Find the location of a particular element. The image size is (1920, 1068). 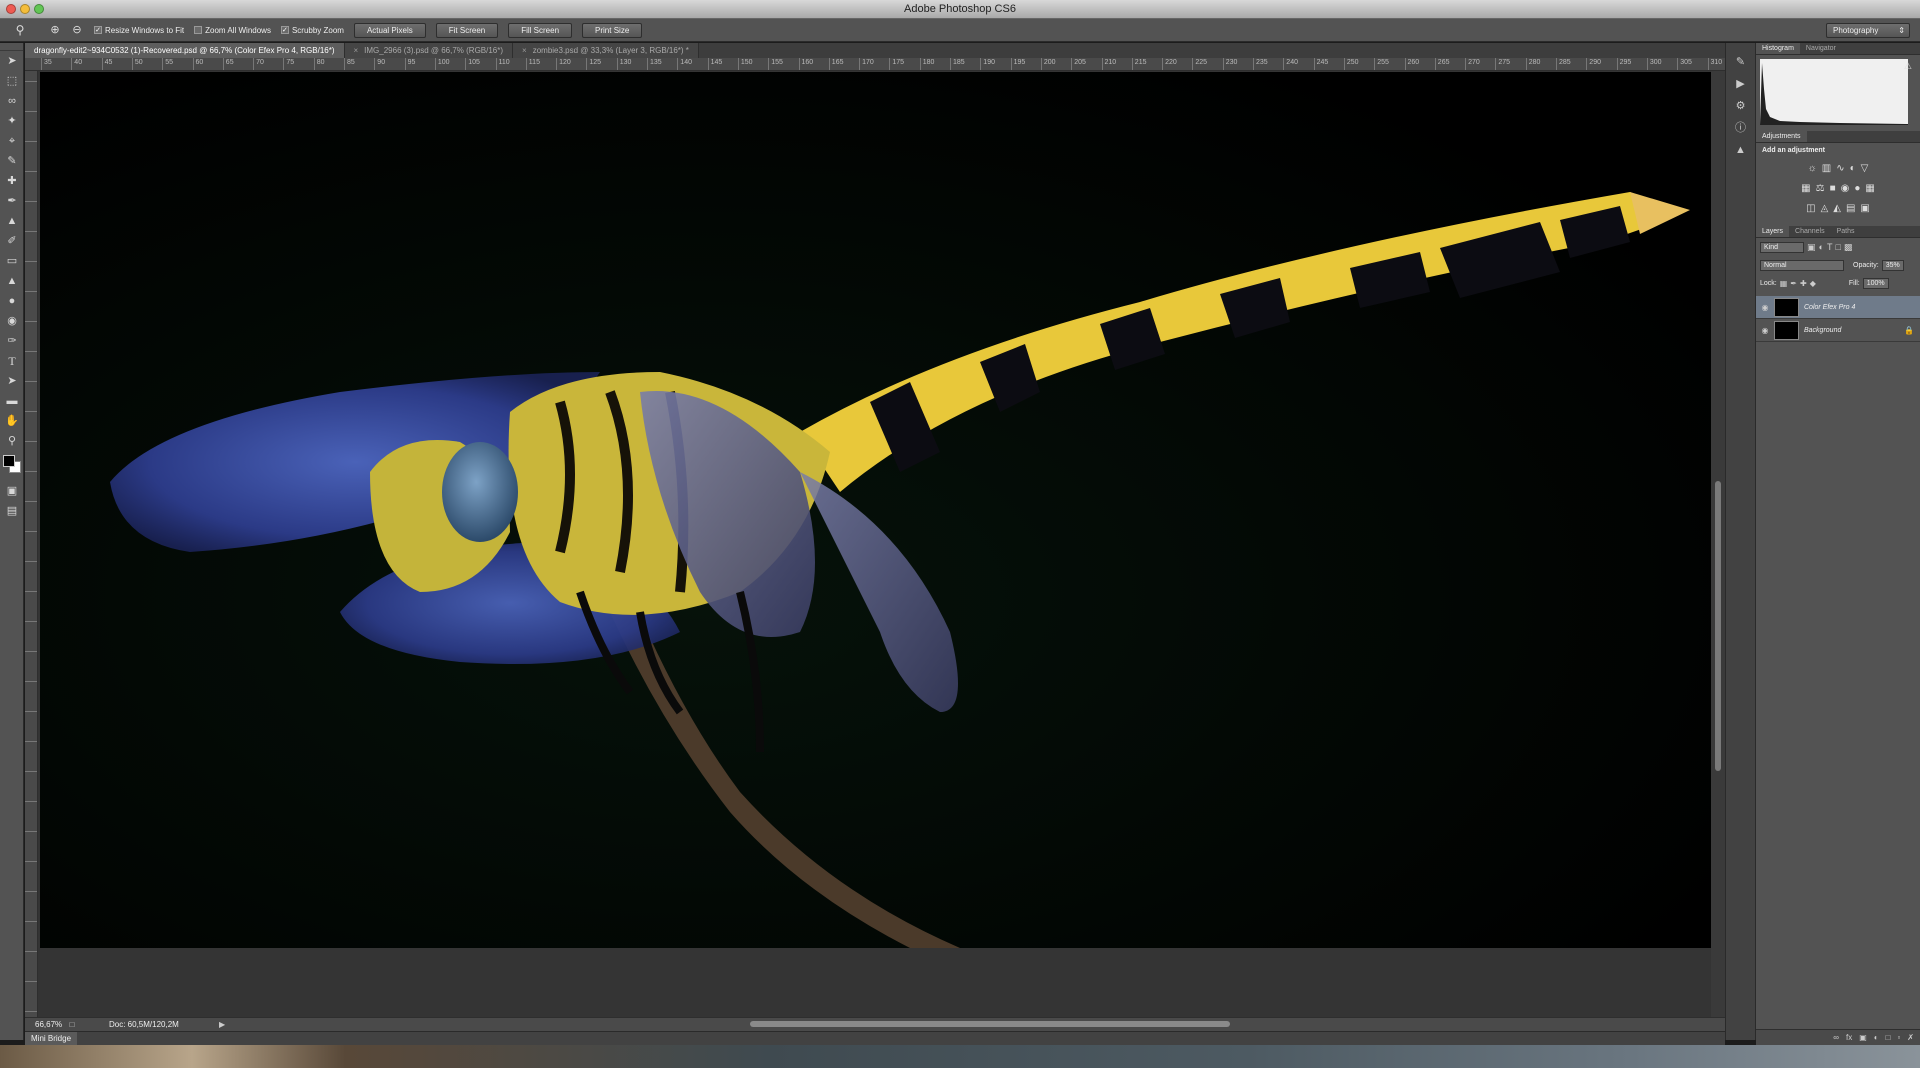

print-size-button: Print Size is located at coordinates (612, 30).